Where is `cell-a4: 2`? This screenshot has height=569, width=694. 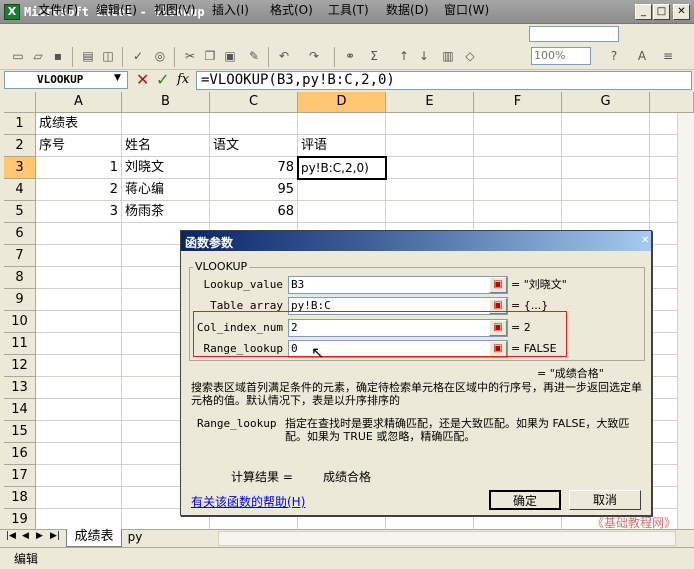
cell-a4: 2 is located at coordinates (78, 190).